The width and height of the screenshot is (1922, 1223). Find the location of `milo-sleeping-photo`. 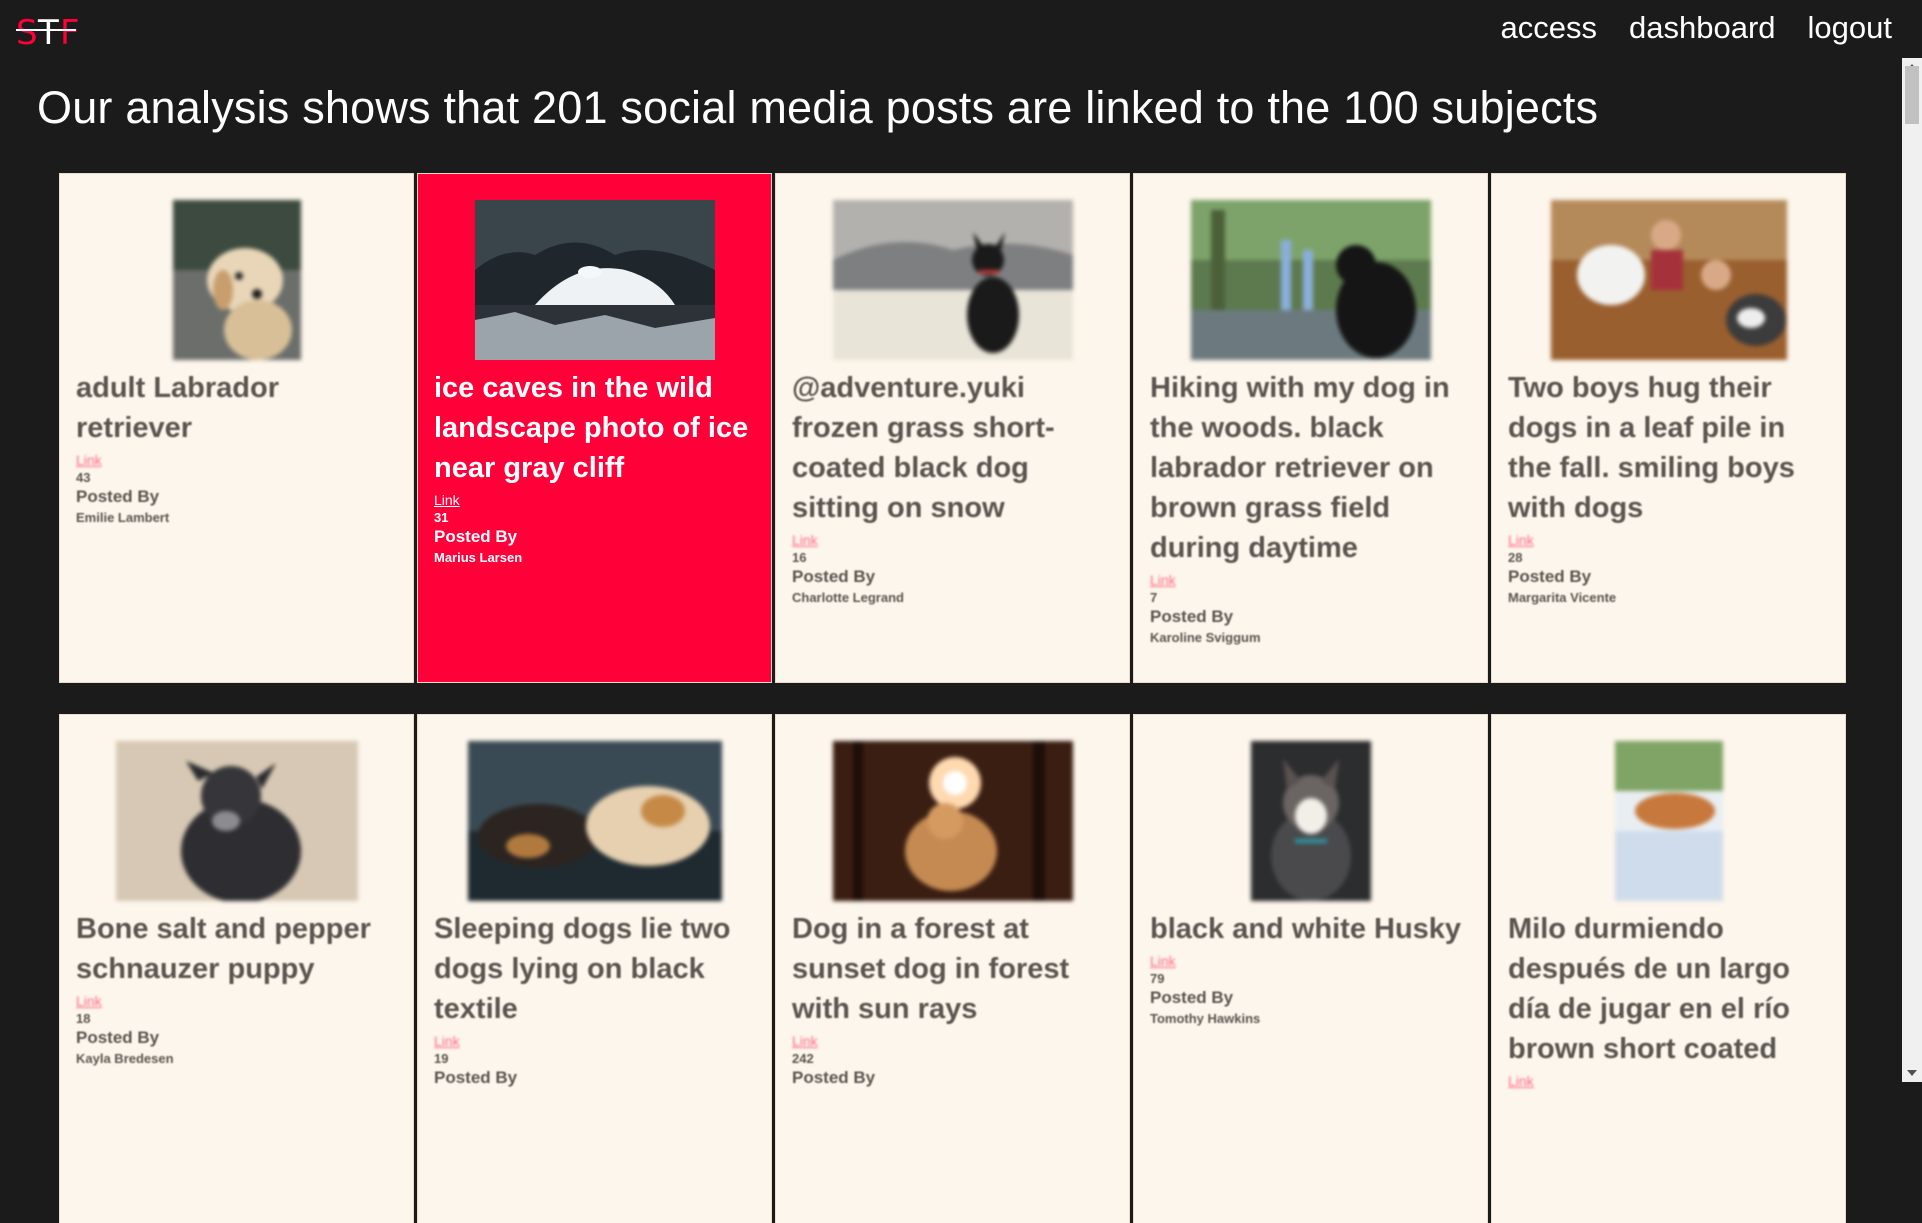

milo-sleeping-photo is located at coordinates (1668, 821).